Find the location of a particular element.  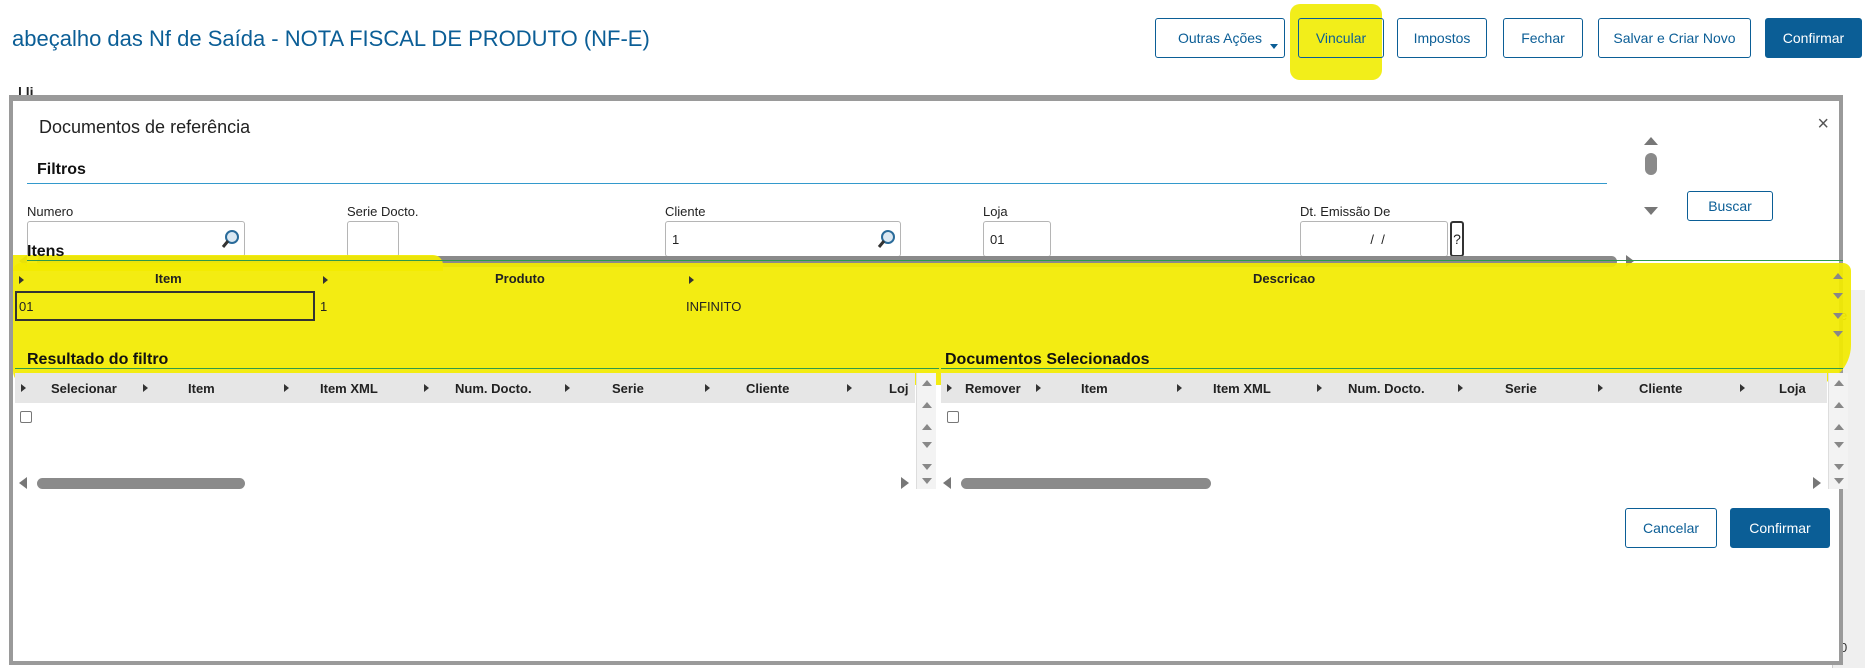

buscar-button: Buscar is located at coordinates (1730, 206).